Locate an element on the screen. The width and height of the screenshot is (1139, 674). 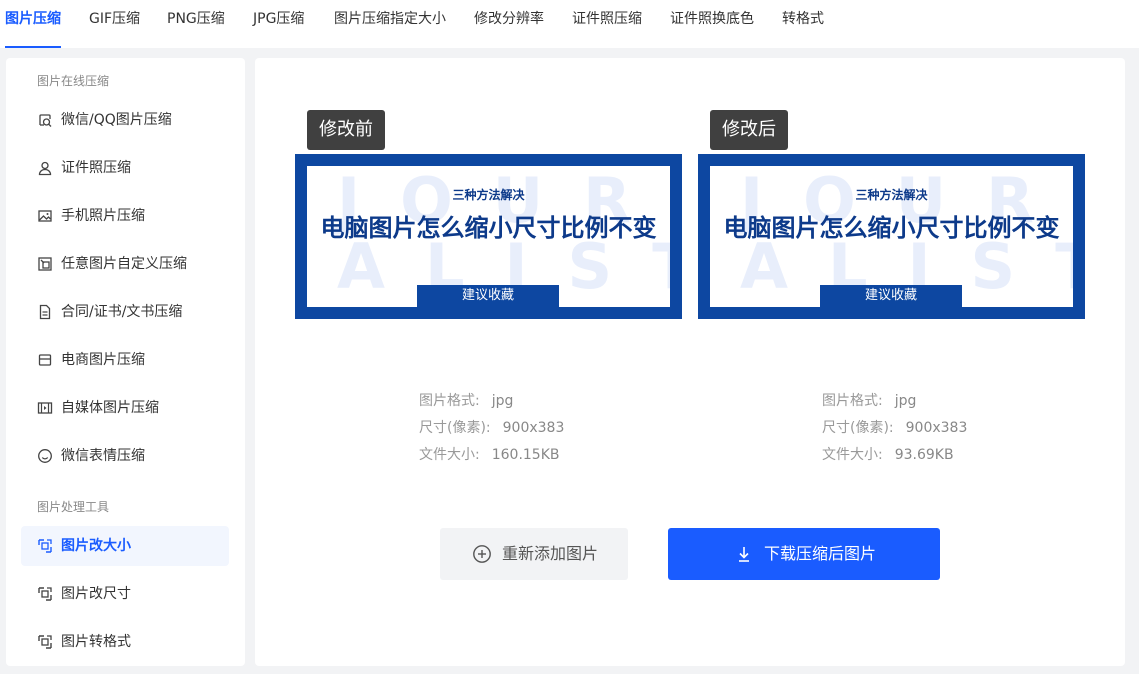
box-icon is located at coordinates (45, 360).